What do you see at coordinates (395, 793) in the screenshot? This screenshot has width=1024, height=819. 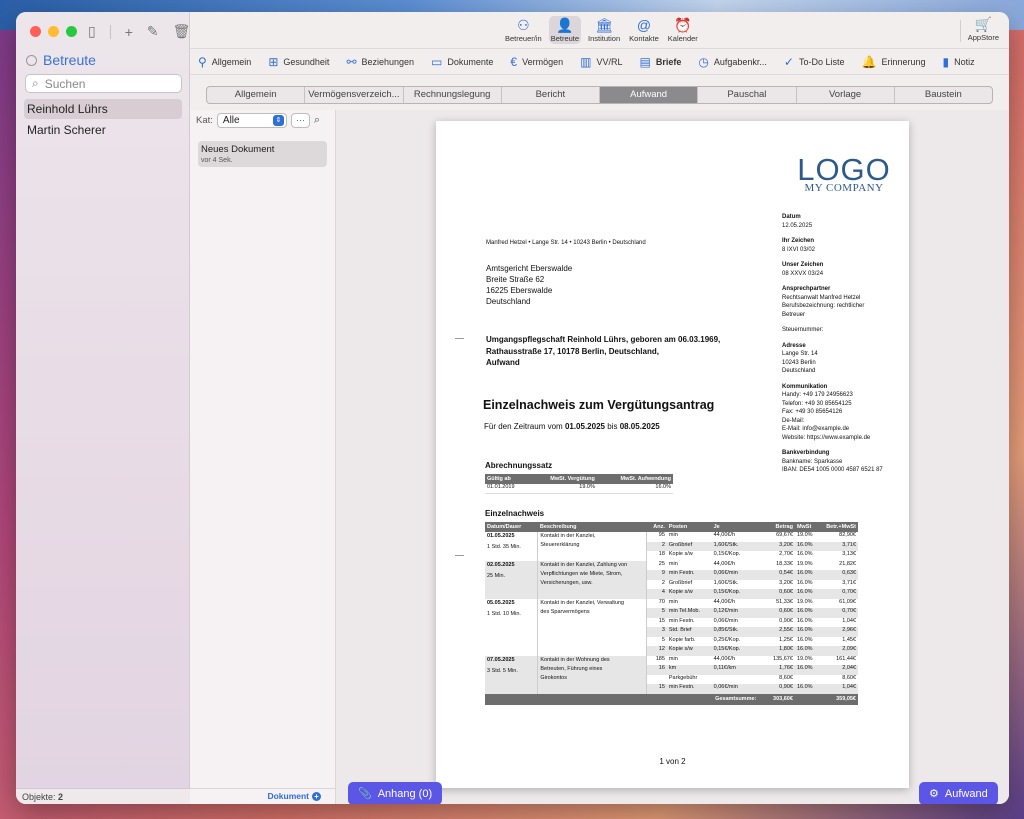 I see `attachment-button: 📎 Anhang (0)` at bounding box center [395, 793].